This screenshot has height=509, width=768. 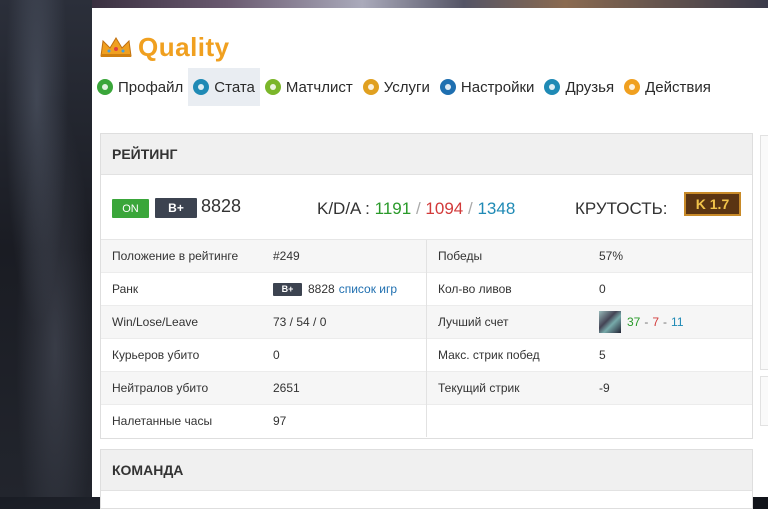 I want to click on stat-row: Победы 57%, so click(x=589, y=256).